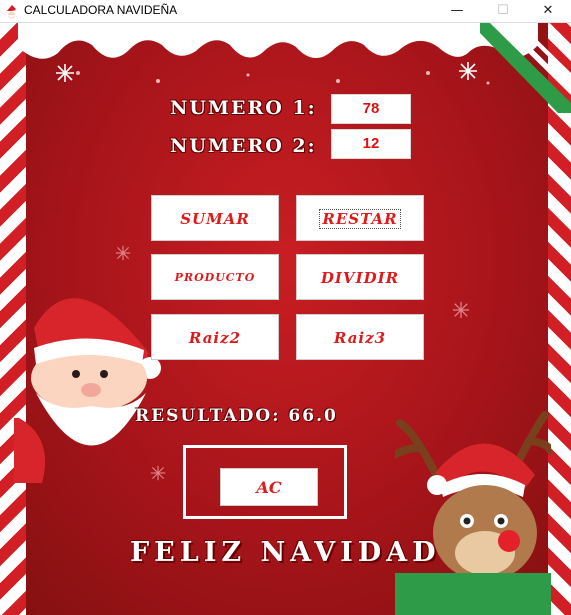 The image size is (571, 615). Describe the element at coordinates (473, 513) in the screenshot. I see `reindeer-icon` at that location.